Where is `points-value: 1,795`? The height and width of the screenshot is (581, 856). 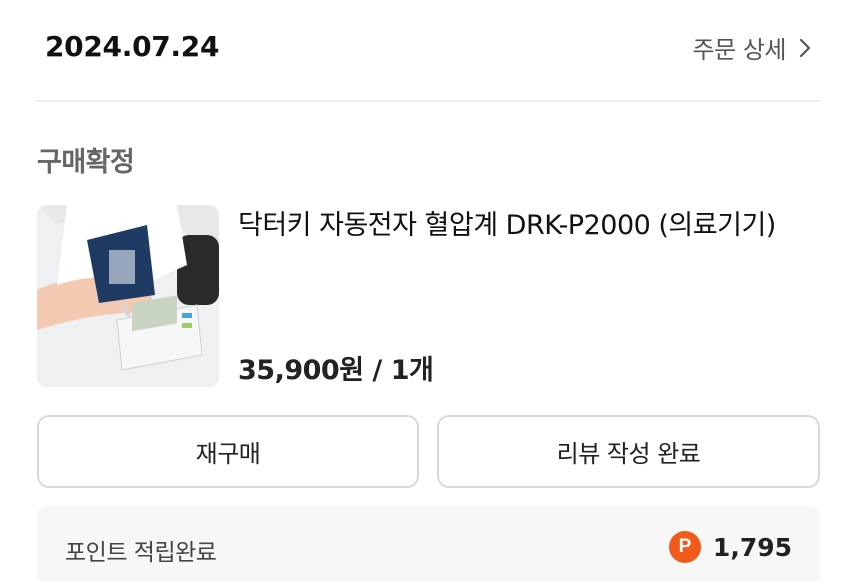
points-value: 1,795 is located at coordinates (752, 547).